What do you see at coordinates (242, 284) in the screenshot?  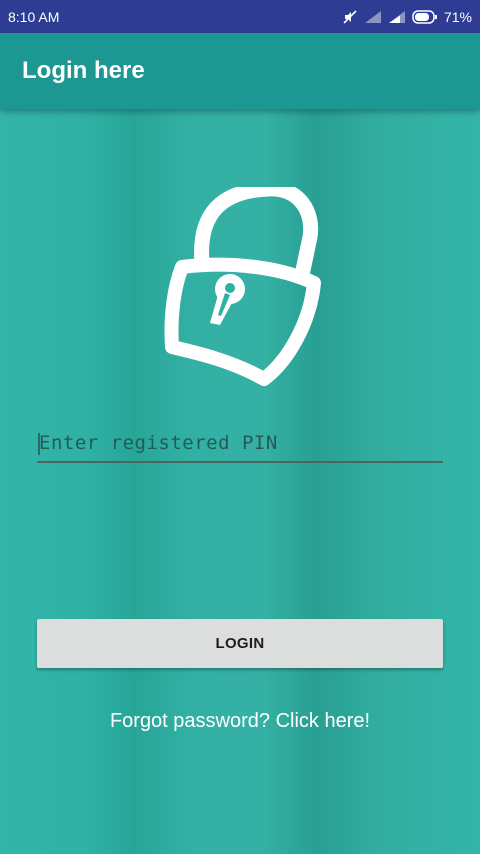 I see `padlock-icon` at bounding box center [242, 284].